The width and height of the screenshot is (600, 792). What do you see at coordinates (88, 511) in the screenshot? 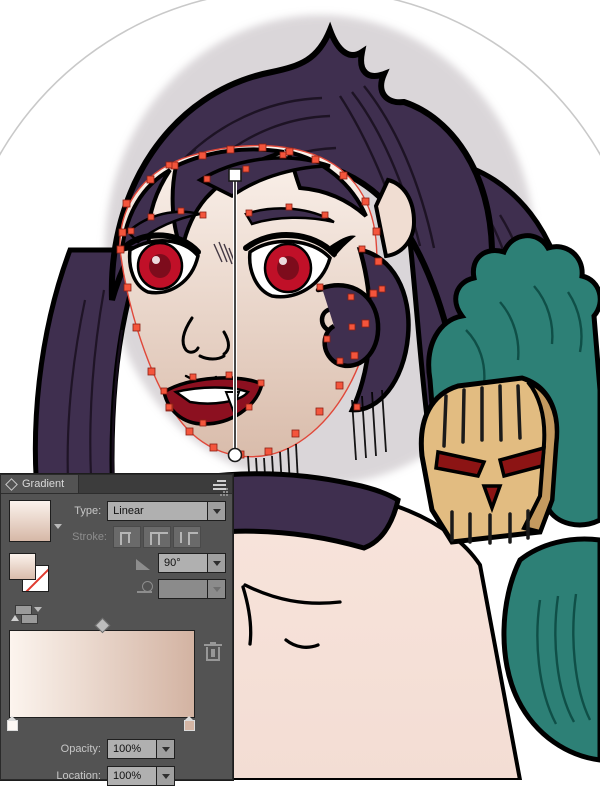
I see `type-label: Type:` at bounding box center [88, 511].